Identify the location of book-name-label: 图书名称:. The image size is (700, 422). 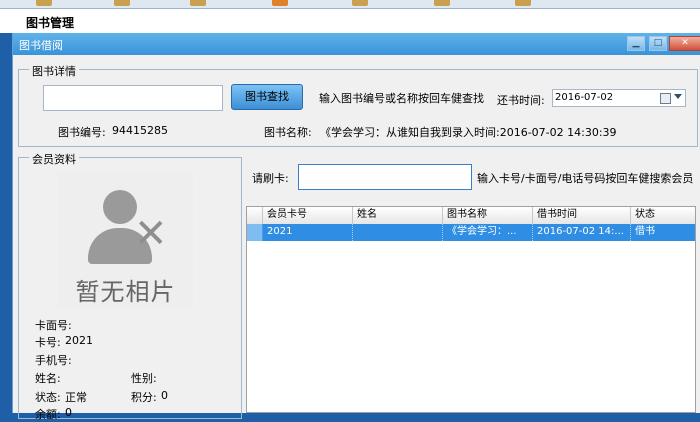
(288, 132).